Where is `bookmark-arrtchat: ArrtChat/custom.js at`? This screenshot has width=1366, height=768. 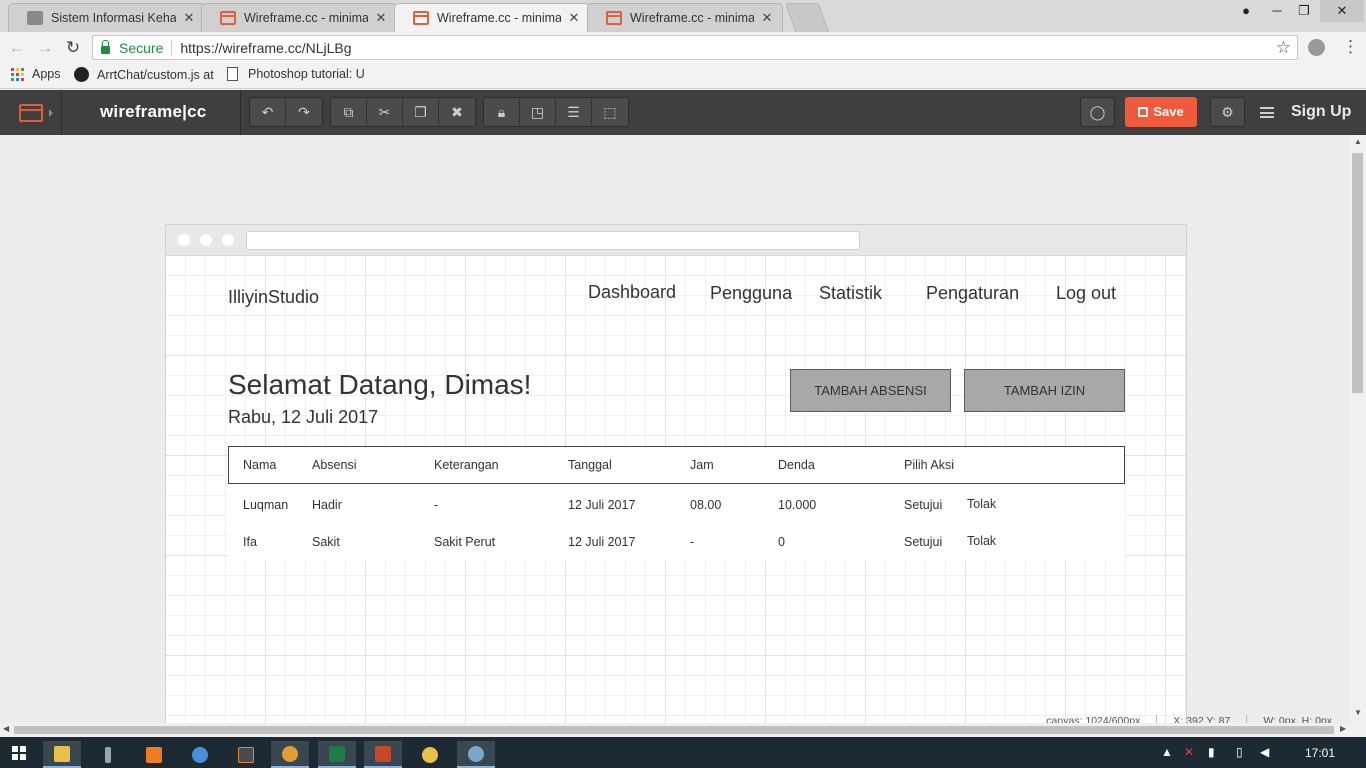
bookmark-arrtchat: ArrtChat/custom.js at is located at coordinates (144, 74).